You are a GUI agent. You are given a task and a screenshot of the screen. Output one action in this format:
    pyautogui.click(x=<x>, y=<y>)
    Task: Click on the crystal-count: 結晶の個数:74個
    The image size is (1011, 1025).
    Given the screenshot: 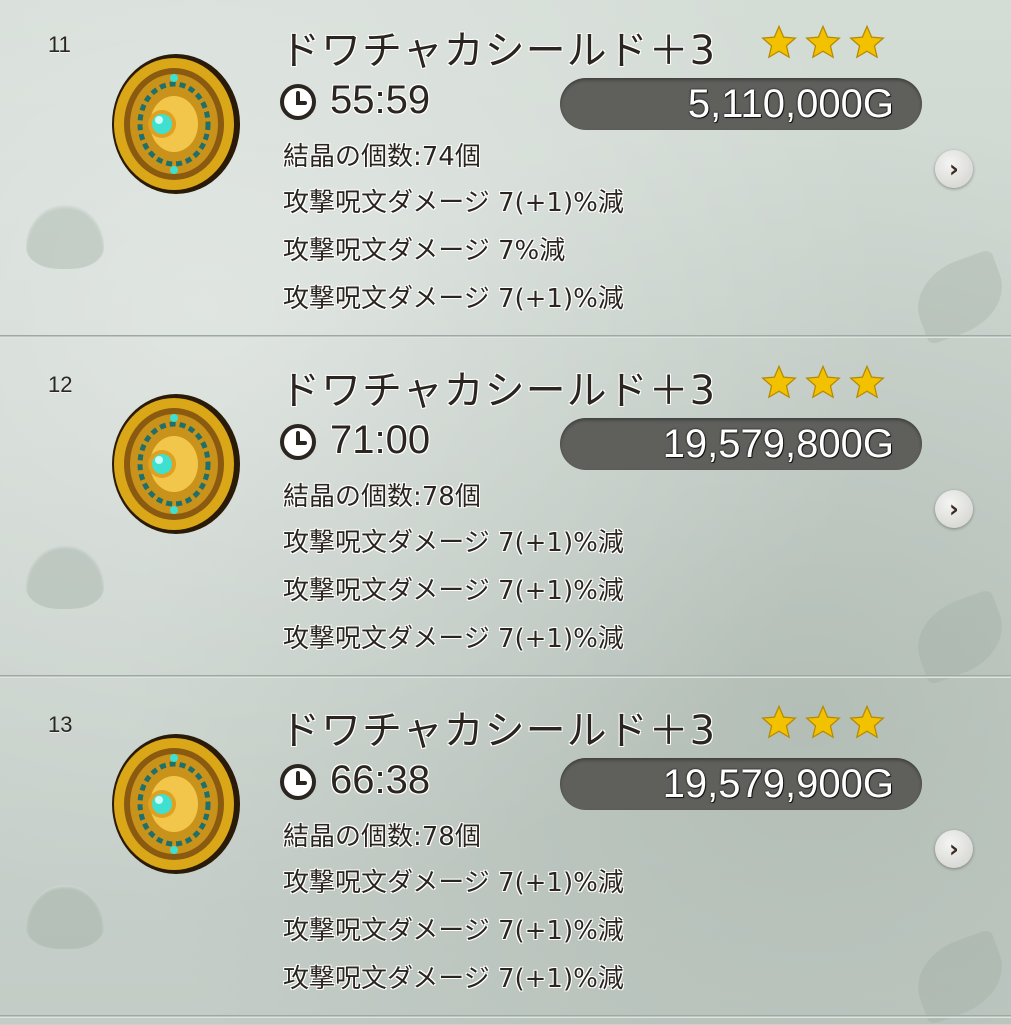 What is the action you would take?
    pyautogui.click(x=382, y=157)
    